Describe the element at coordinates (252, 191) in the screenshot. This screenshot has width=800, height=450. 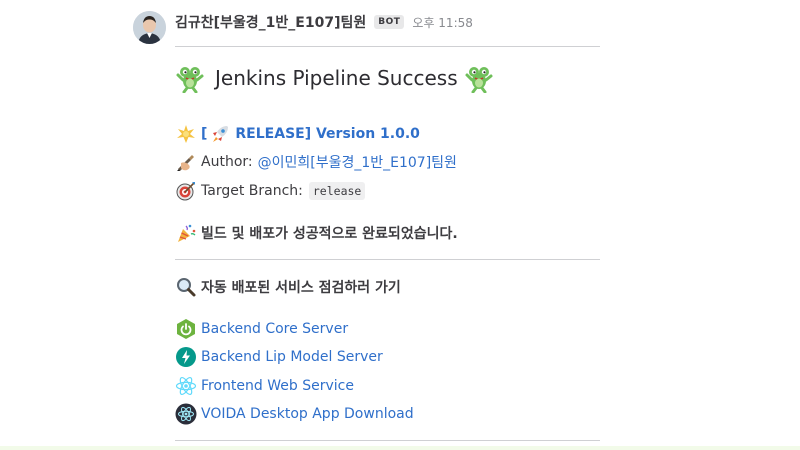
I see `branch-label: Target Branch:` at that location.